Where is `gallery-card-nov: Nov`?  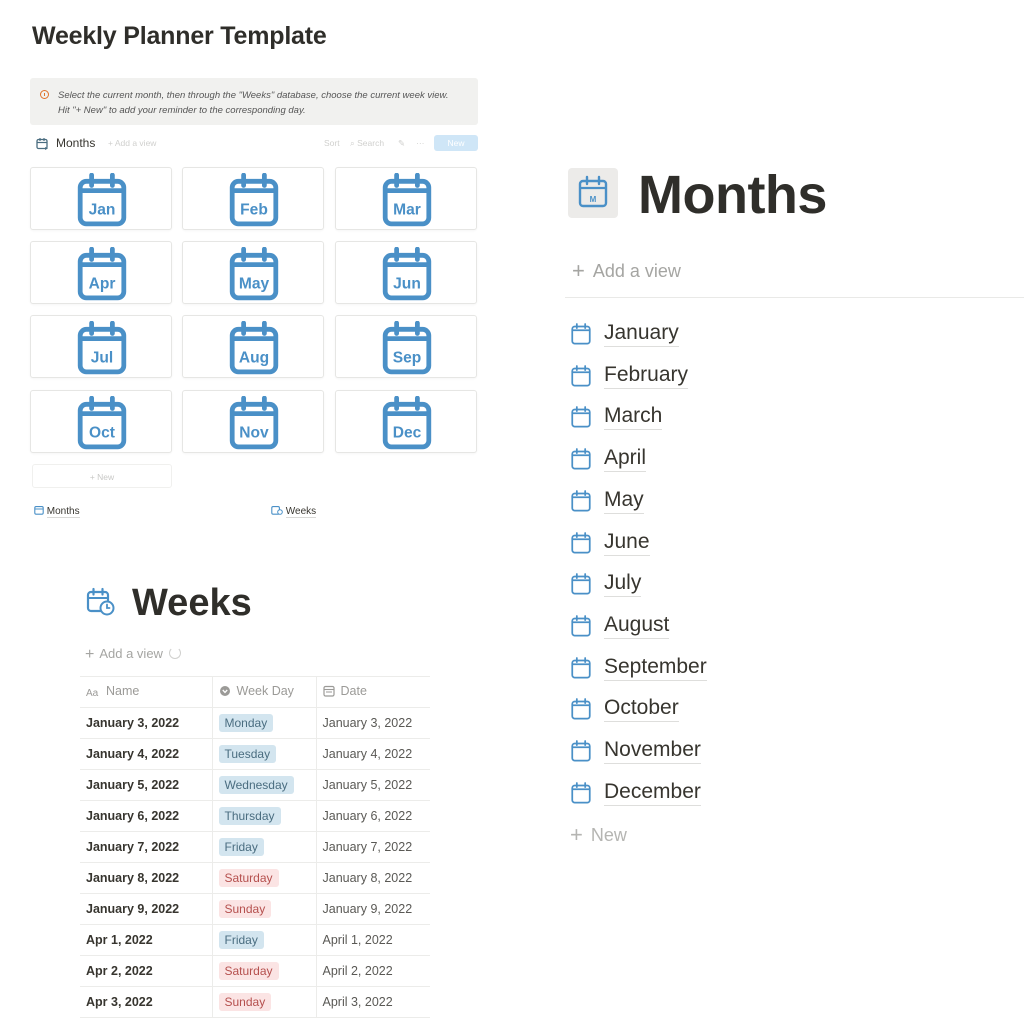 gallery-card-nov: Nov is located at coordinates (253, 421).